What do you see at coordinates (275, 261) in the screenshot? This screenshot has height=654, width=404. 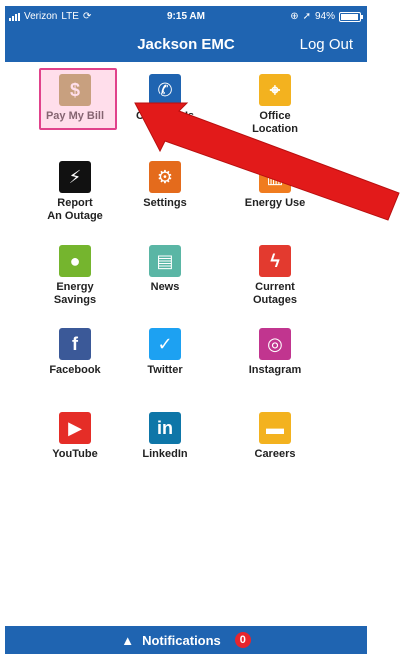 I see `lightning-icon: ϟ` at bounding box center [275, 261].